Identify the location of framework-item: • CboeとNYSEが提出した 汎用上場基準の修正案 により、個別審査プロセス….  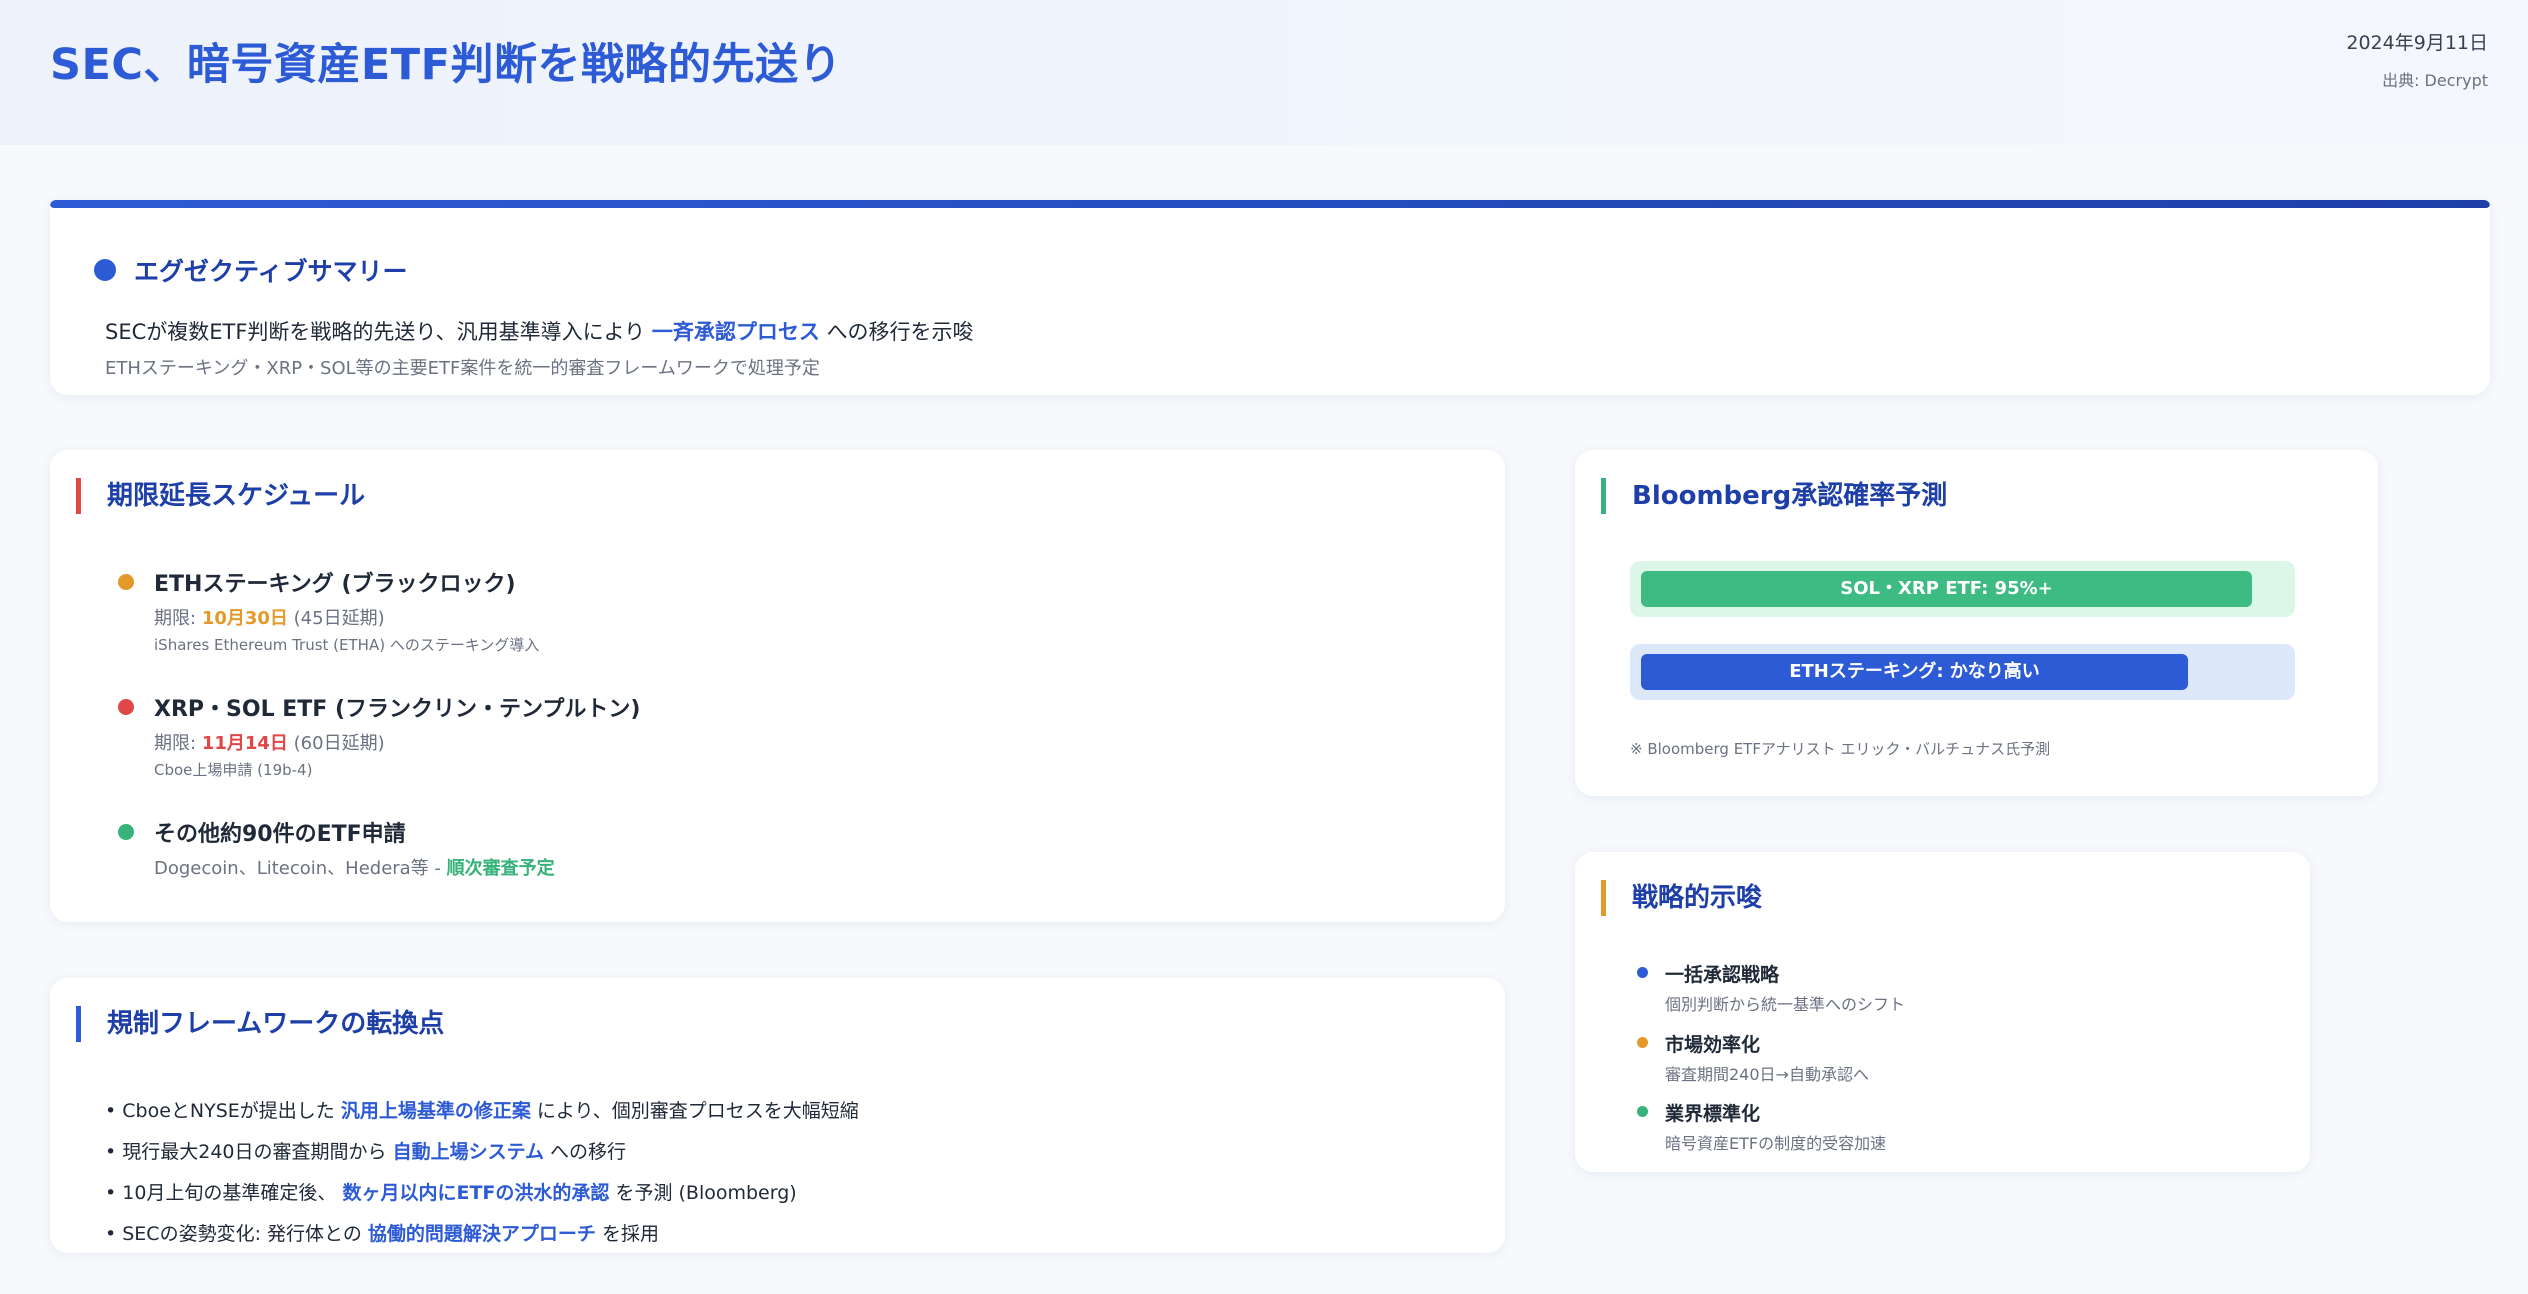
(482, 1109).